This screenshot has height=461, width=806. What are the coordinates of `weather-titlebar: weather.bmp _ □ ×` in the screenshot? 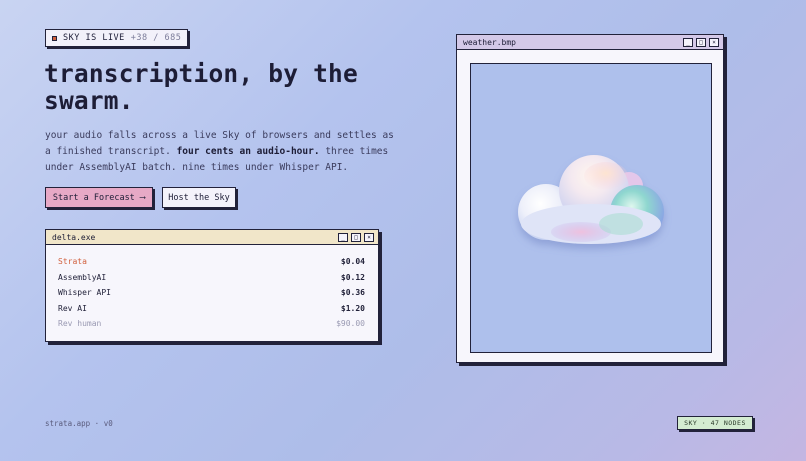 It's located at (590, 42).